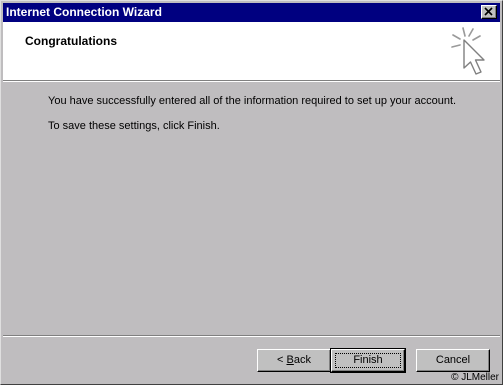 This screenshot has width=503, height=385. Describe the element at coordinates (251, 12) in the screenshot. I see `title-bar: Internet Connection Wizard` at that location.